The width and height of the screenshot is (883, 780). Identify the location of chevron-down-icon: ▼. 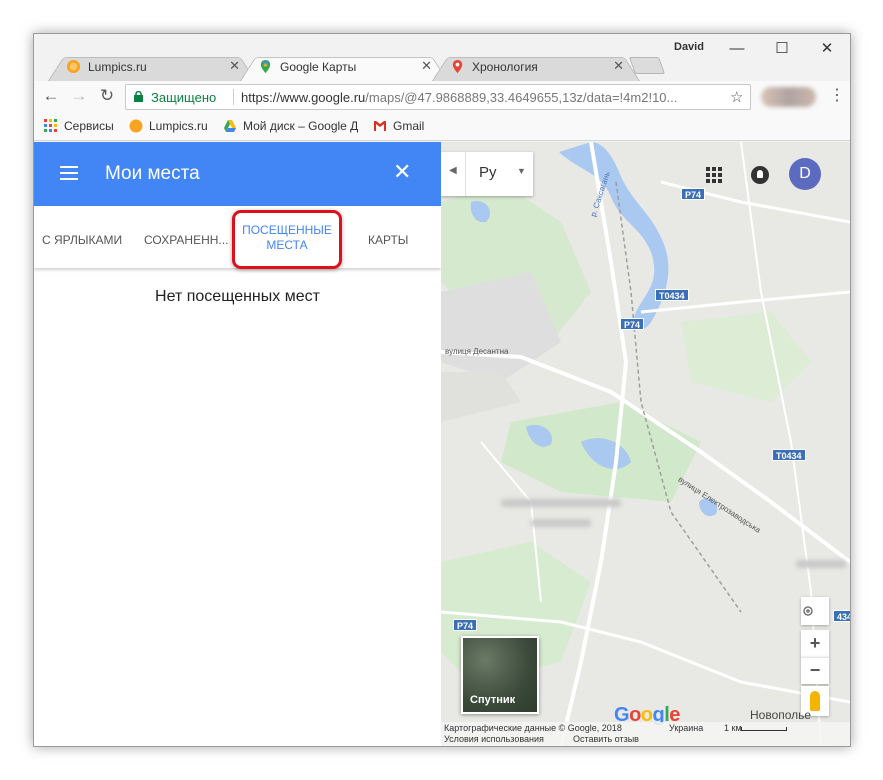
(521, 171).